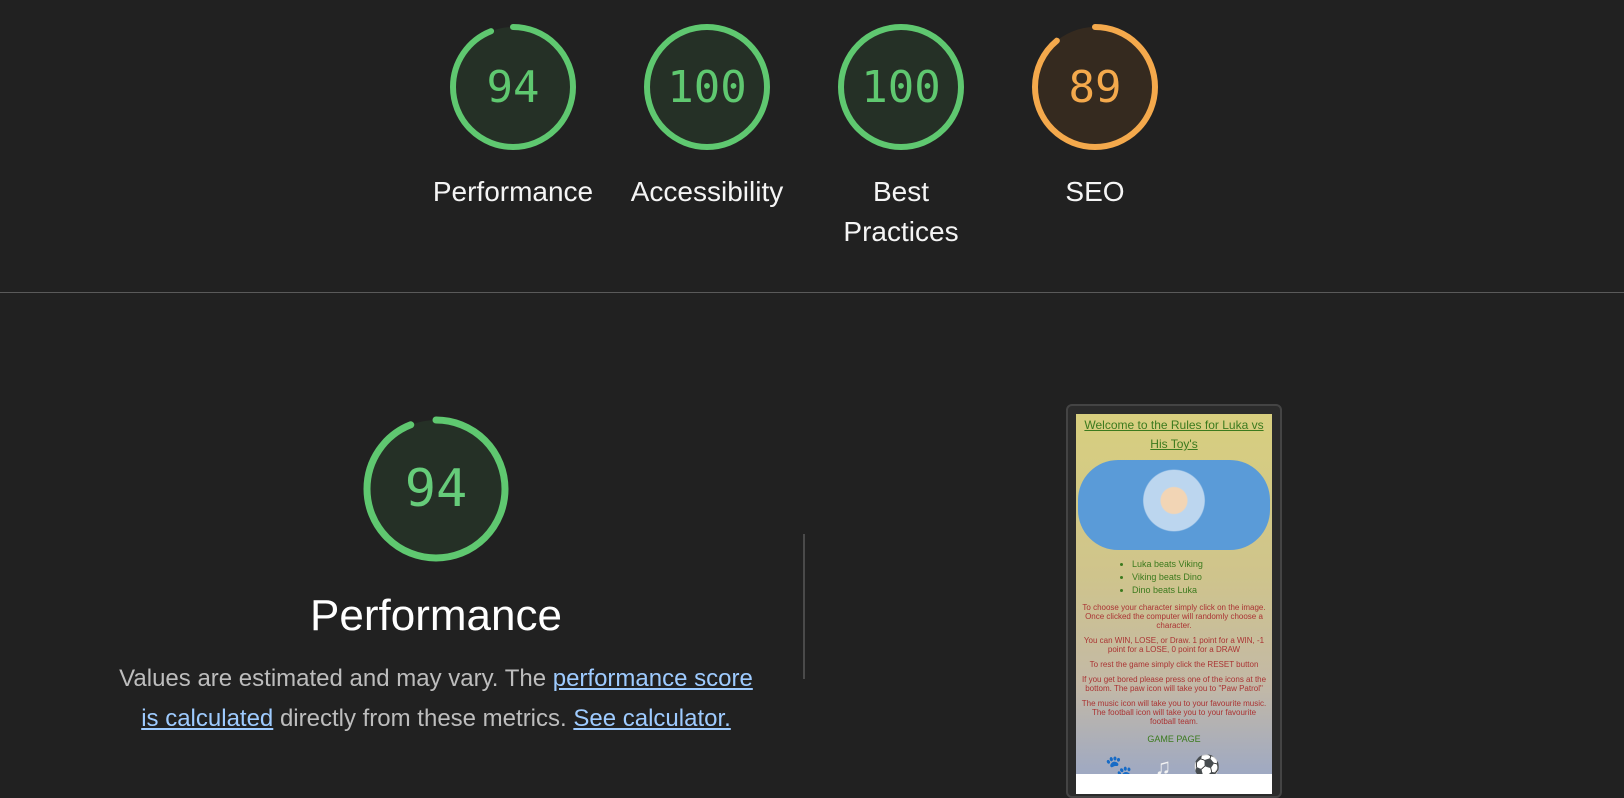 This screenshot has height=798, width=1624. I want to click on gauge-score: 94, so click(513, 87).